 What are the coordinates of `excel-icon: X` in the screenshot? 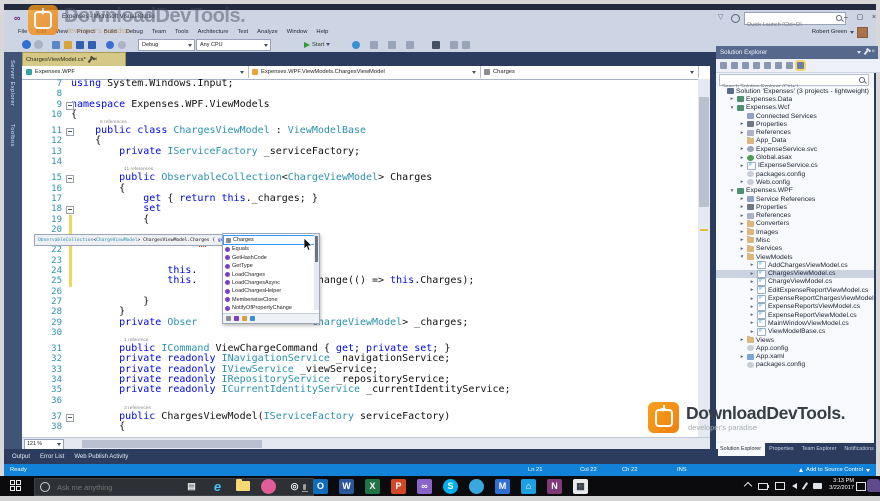 It's located at (372, 486).